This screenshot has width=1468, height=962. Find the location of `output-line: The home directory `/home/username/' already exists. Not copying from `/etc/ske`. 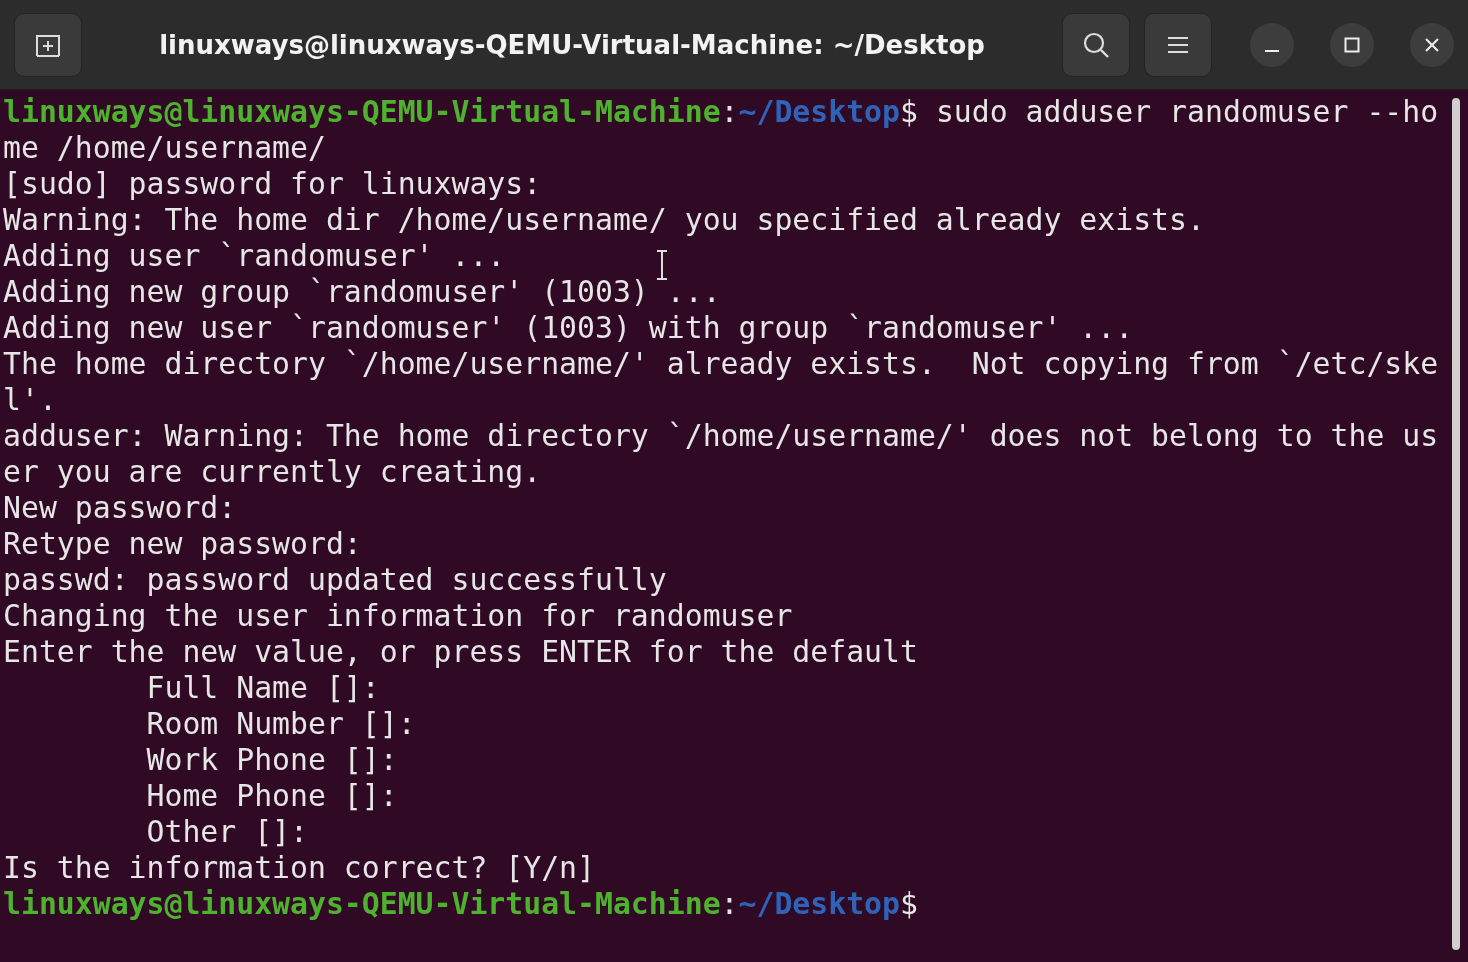

output-line: The home directory `/home/username/' already exists. Not copying from `/etc/ske is located at coordinates (721, 363).